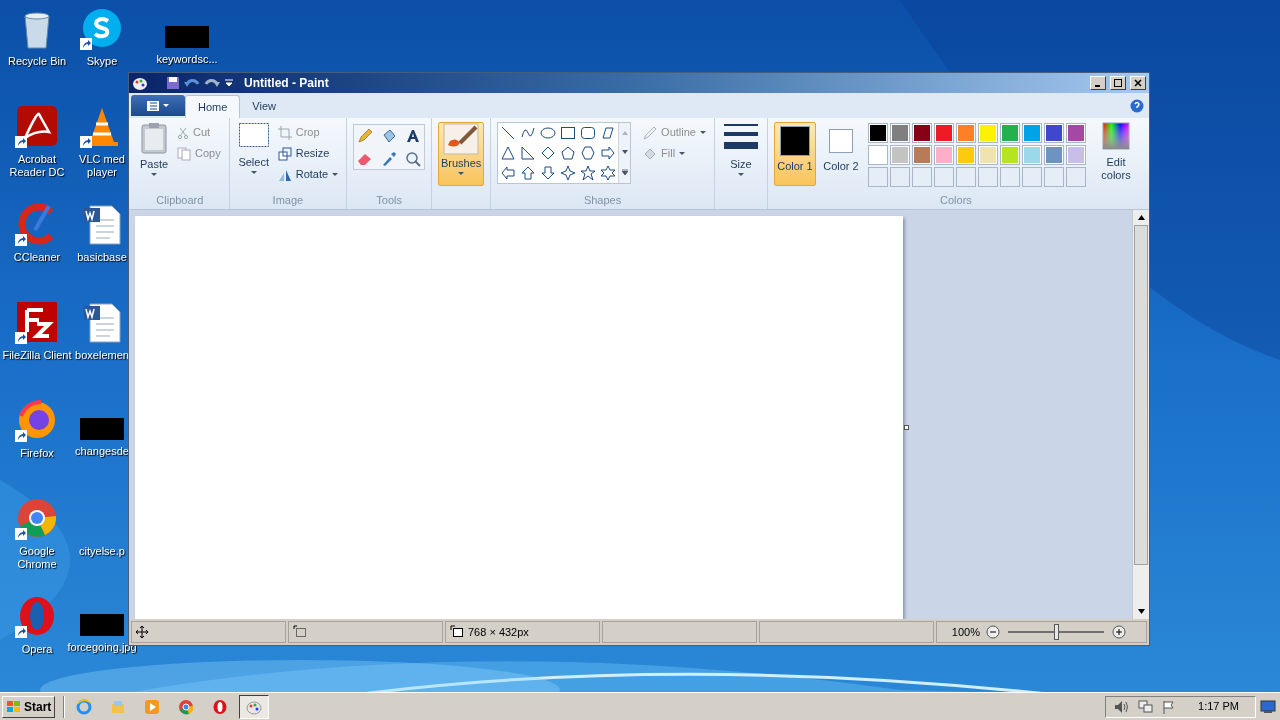 This screenshot has width=1280, height=720. Describe the element at coordinates (184, 153) in the screenshot. I see `copy-icon` at that location.